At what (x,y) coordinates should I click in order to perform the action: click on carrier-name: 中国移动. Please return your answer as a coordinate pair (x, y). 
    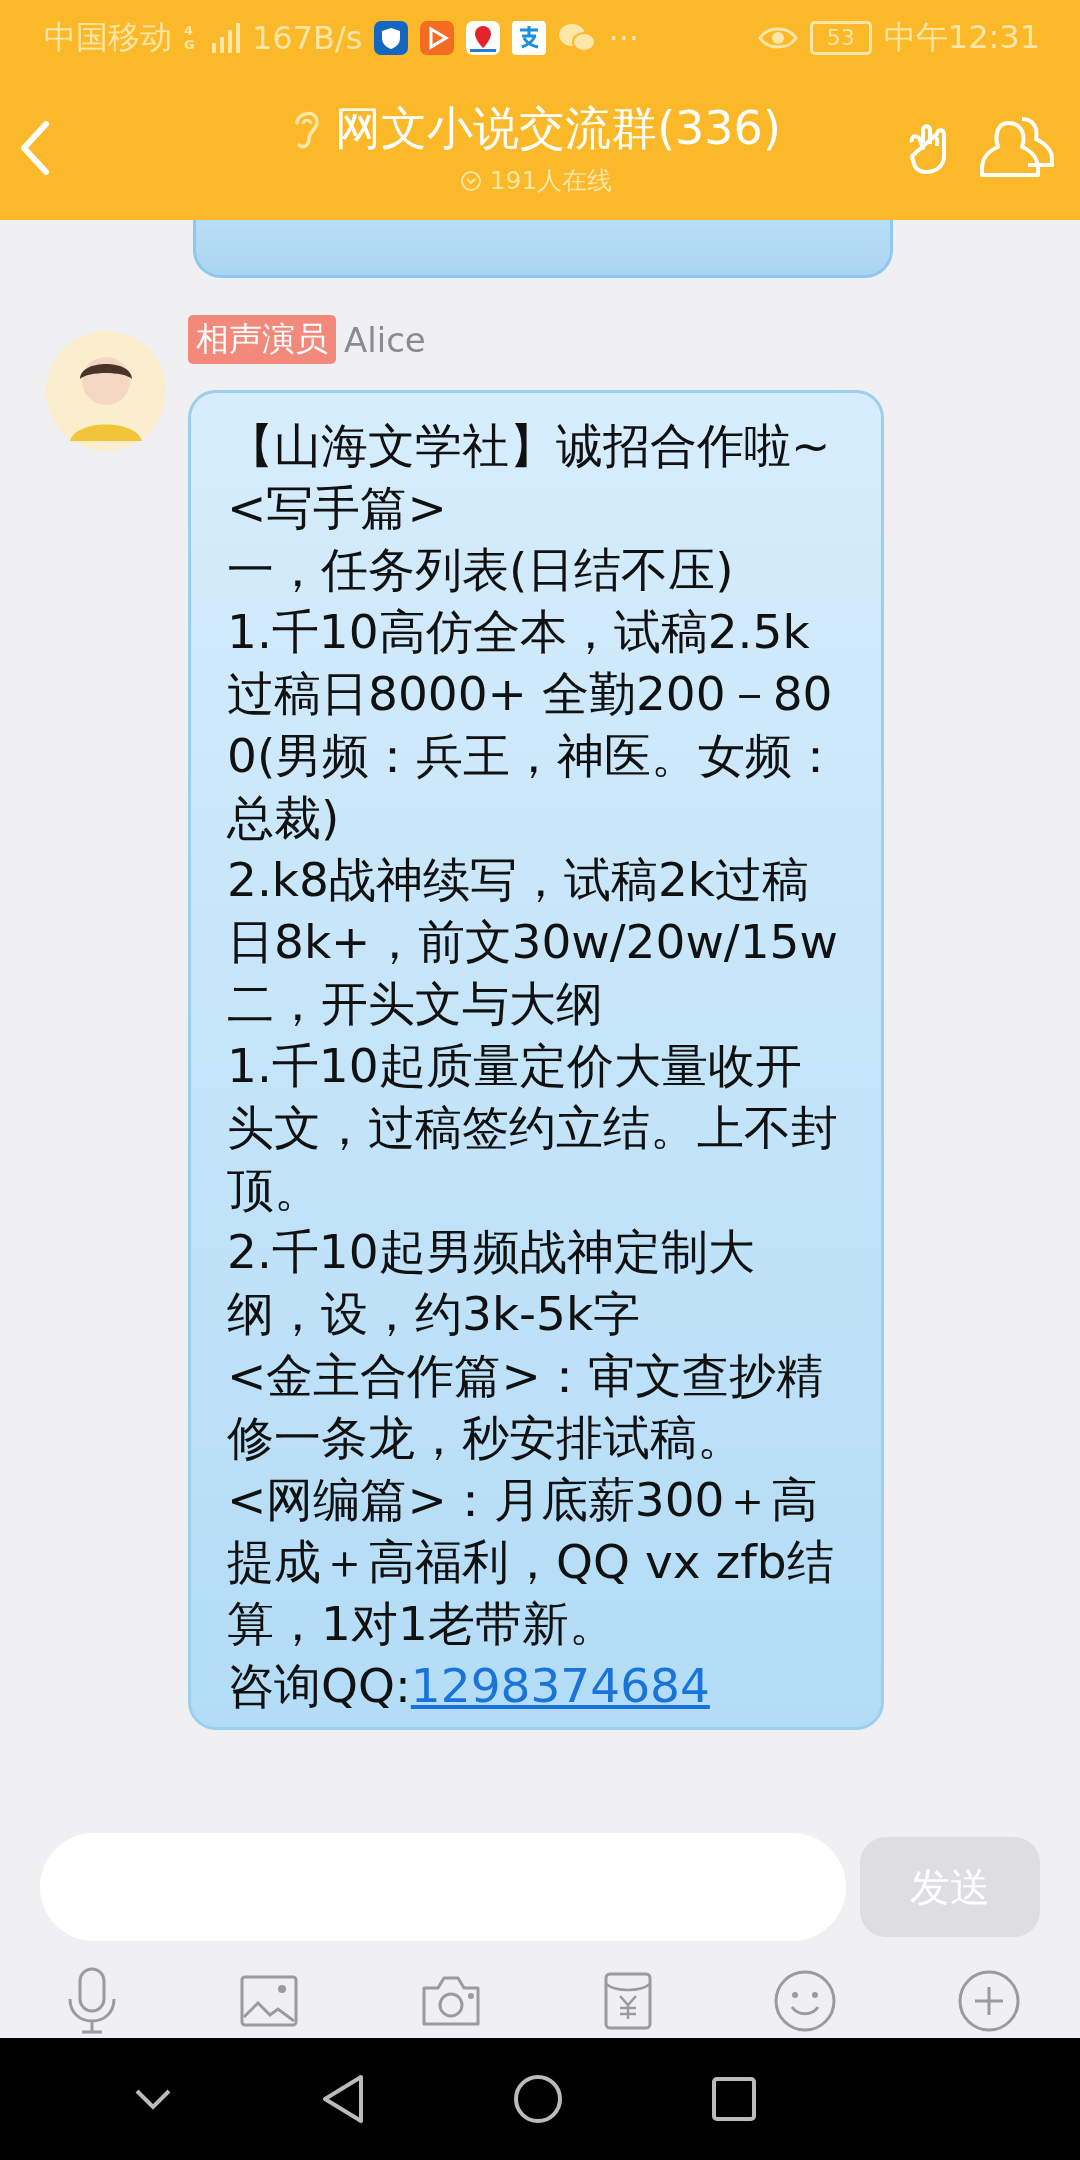
    Looking at the image, I should click on (108, 37).